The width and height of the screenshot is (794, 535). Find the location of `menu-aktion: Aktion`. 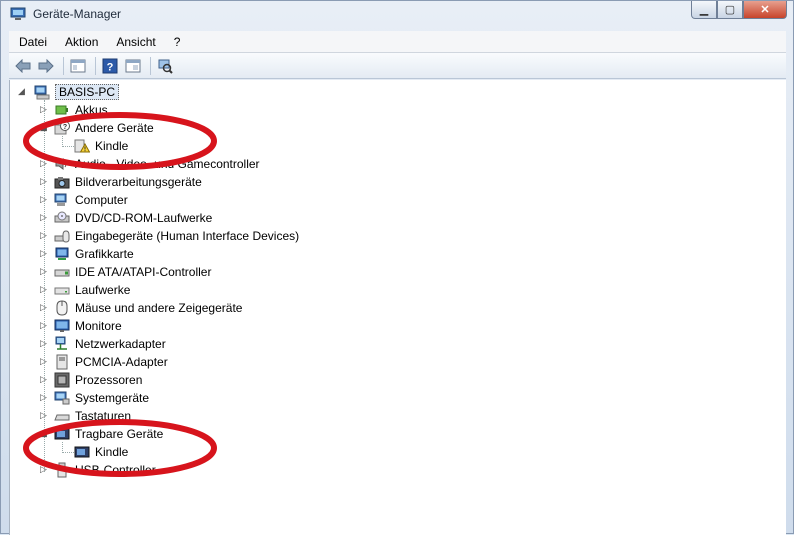

menu-aktion: Aktion is located at coordinates (80, 42).